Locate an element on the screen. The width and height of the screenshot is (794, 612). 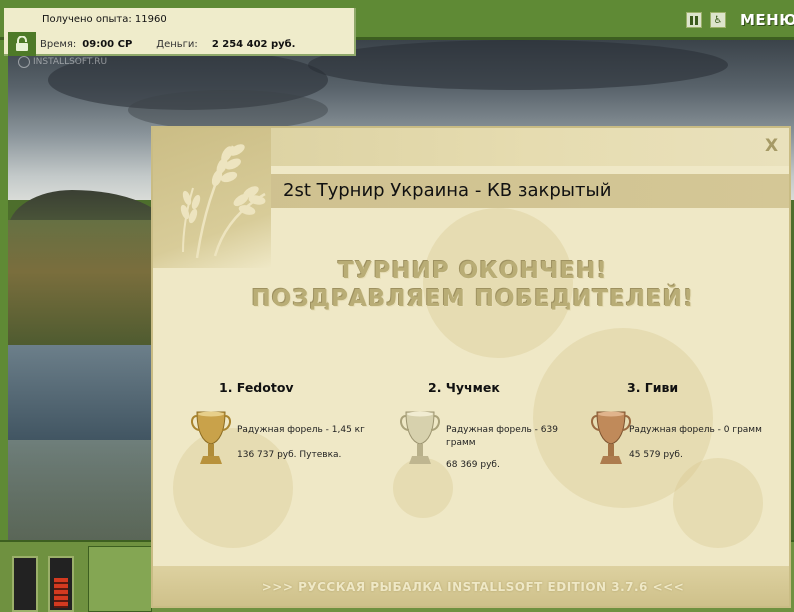
winner-catch: Радужная форель - 0 грамм is located at coordinates (695, 430).